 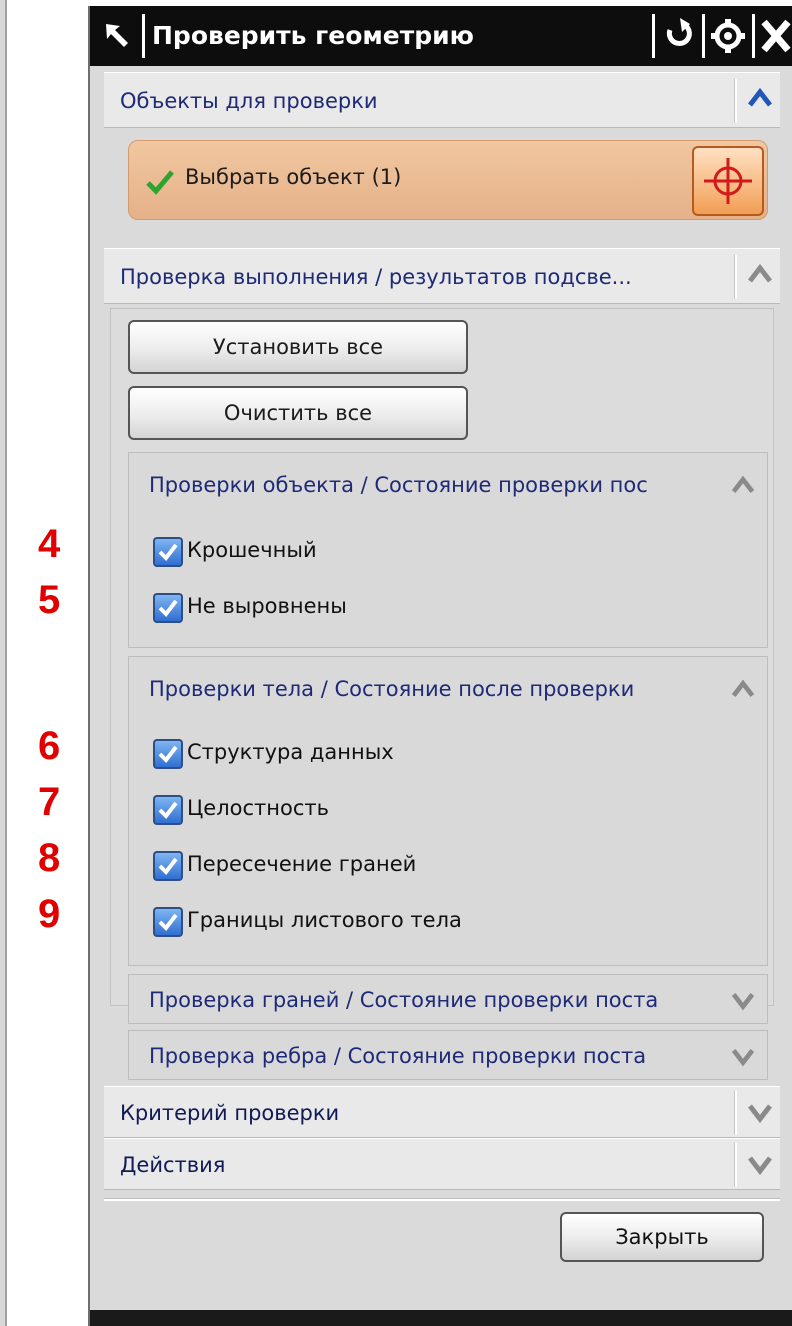 I want to click on annotation-number: 6, so click(x=49, y=746).